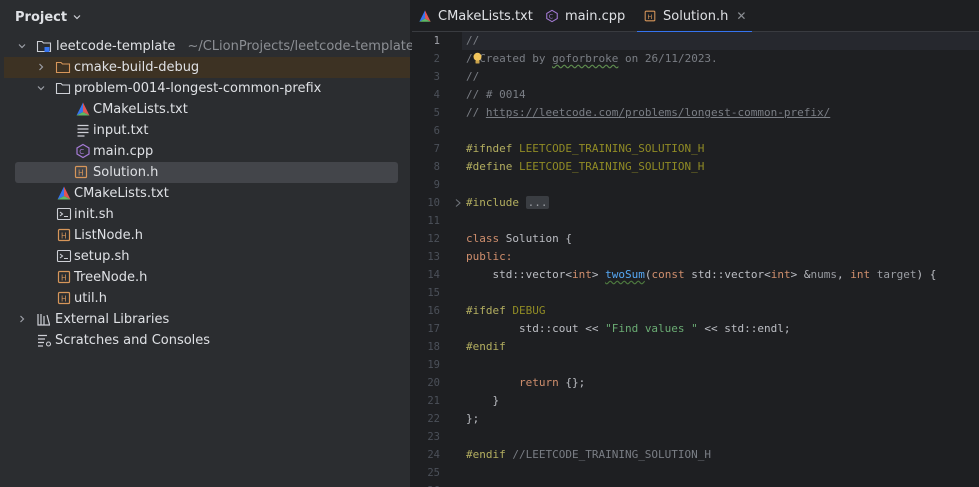 The height and width of the screenshot is (487, 979). What do you see at coordinates (433, 401) in the screenshot?
I see `line-number: 21` at bounding box center [433, 401].